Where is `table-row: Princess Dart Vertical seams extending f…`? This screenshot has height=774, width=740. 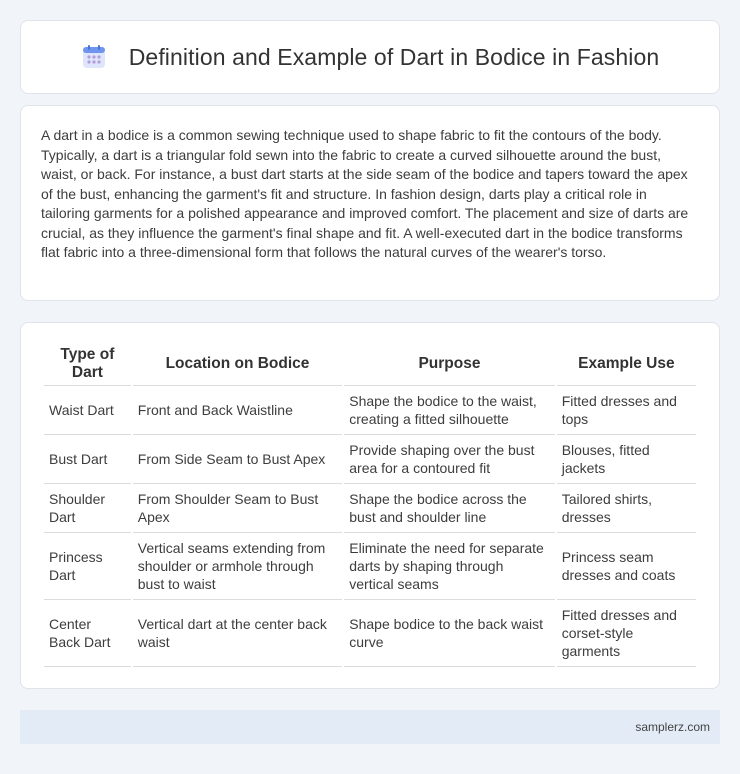
table-row: Princess Dart Vertical seams extending f… is located at coordinates (370, 566).